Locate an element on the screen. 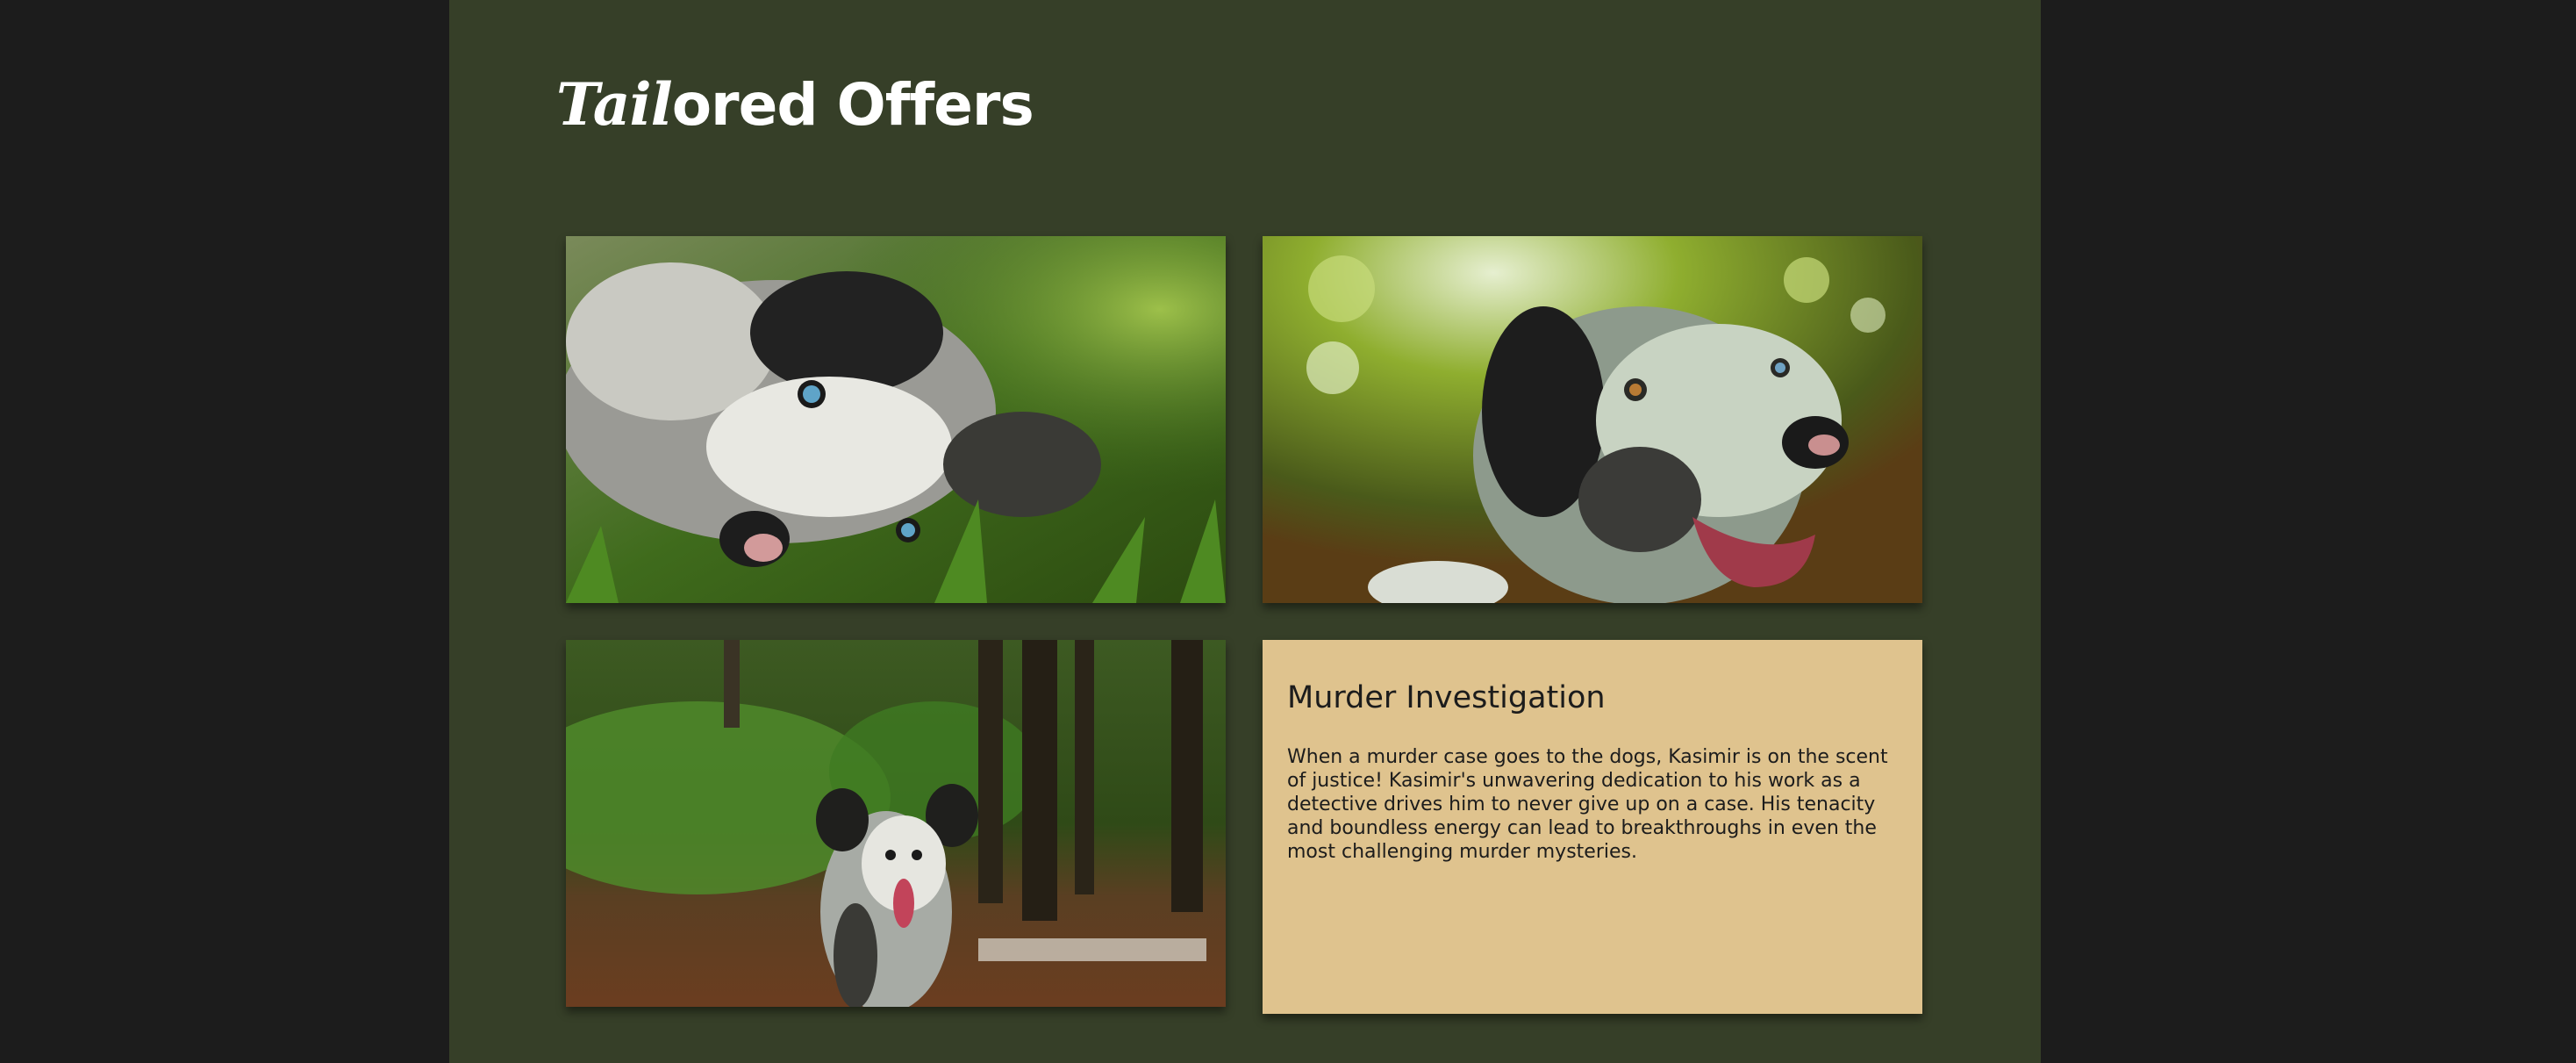 The image size is (2576, 1063). dog-running-path-image is located at coordinates (896, 823).